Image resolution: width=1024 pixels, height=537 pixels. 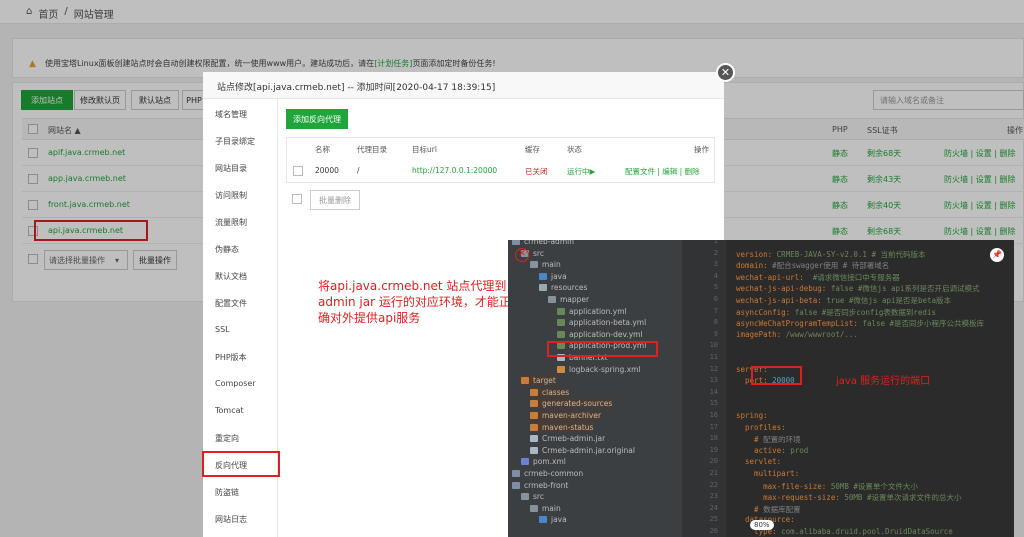 What do you see at coordinates (827, 486) in the screenshot?
I see `code-line: max-file-size: 50MB #设置单个文件大小` at bounding box center [827, 486].